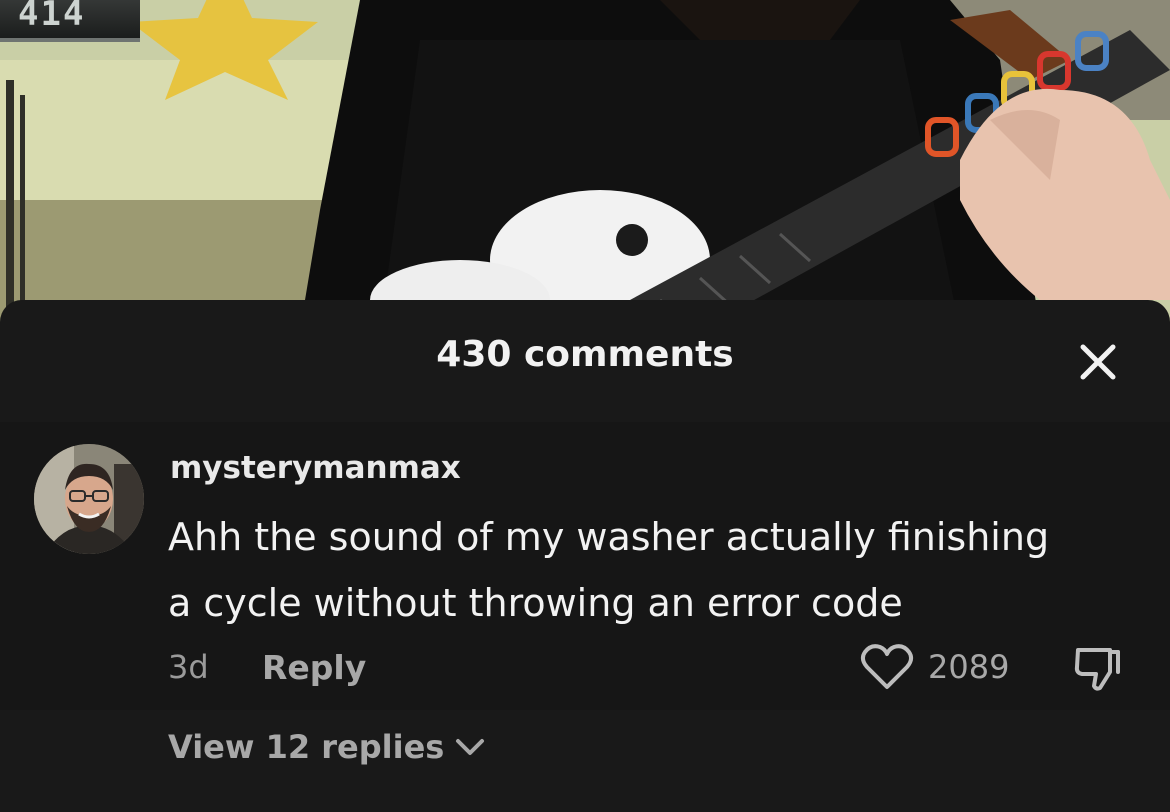 This screenshot has width=1170, height=812. I want to click on close-icon, so click(1098, 362).